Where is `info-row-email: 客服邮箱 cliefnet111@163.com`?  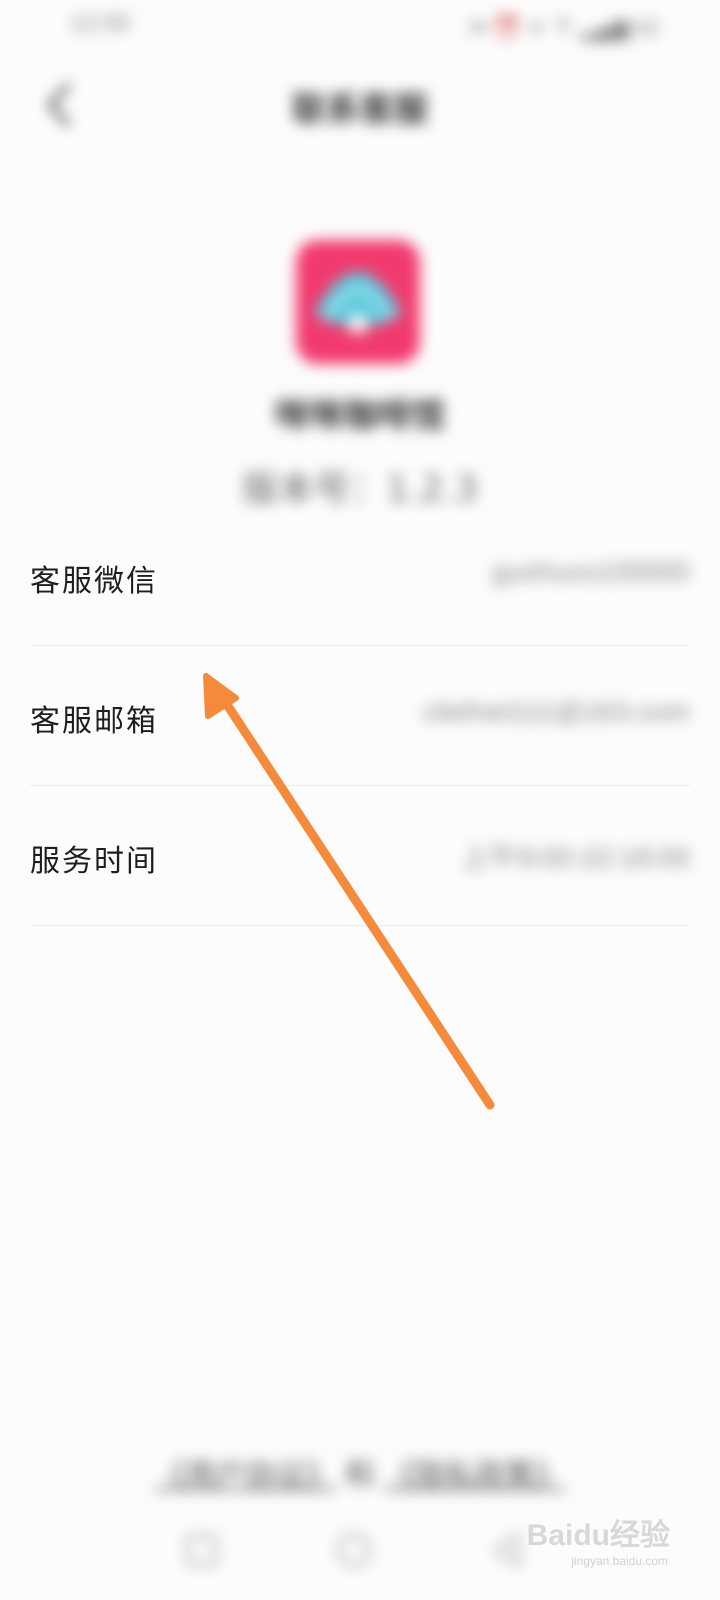 info-row-email: 客服邮箱 cliefnet111@163.com is located at coordinates (360, 716).